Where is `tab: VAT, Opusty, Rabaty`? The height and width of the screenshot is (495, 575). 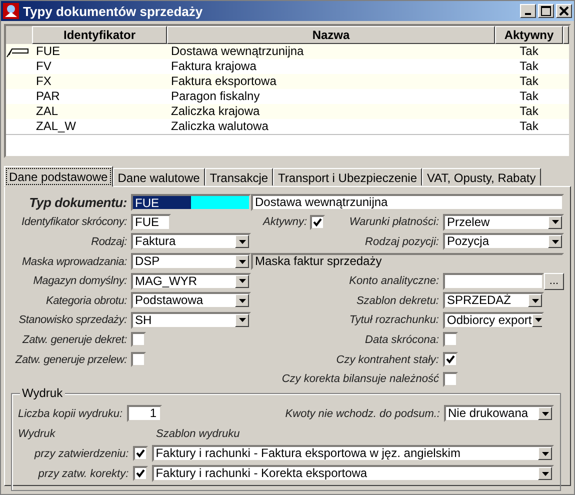 tab: VAT, Opusty, Rabaty is located at coordinates (481, 177).